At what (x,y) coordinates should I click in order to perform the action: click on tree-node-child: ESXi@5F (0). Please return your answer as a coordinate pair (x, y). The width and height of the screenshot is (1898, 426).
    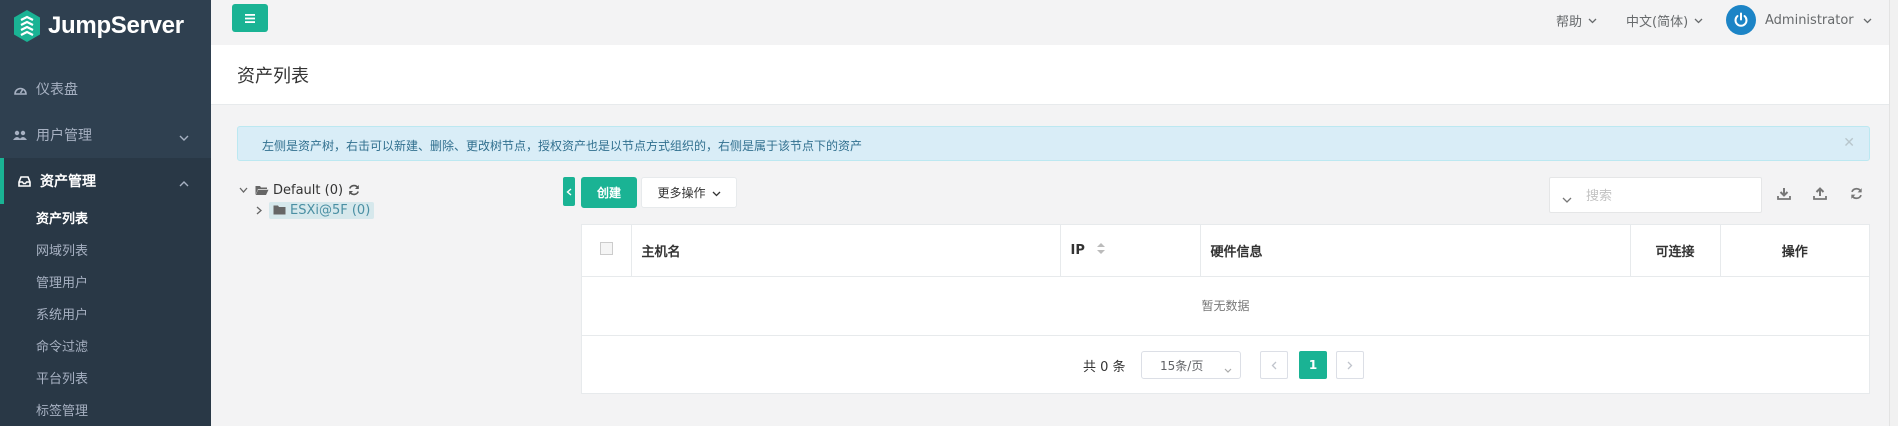
    Looking at the image, I should click on (405, 210).